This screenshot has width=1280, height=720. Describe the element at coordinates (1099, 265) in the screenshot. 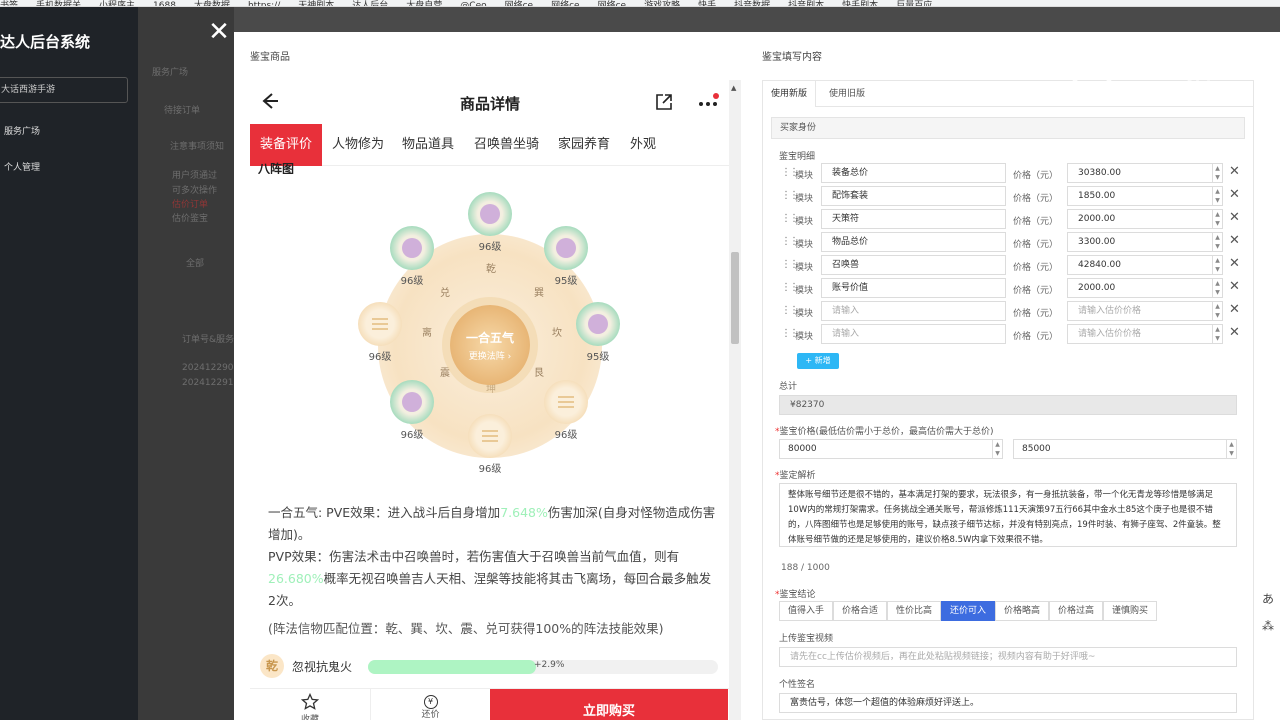

I see `module-price-value: 42840.00` at that location.